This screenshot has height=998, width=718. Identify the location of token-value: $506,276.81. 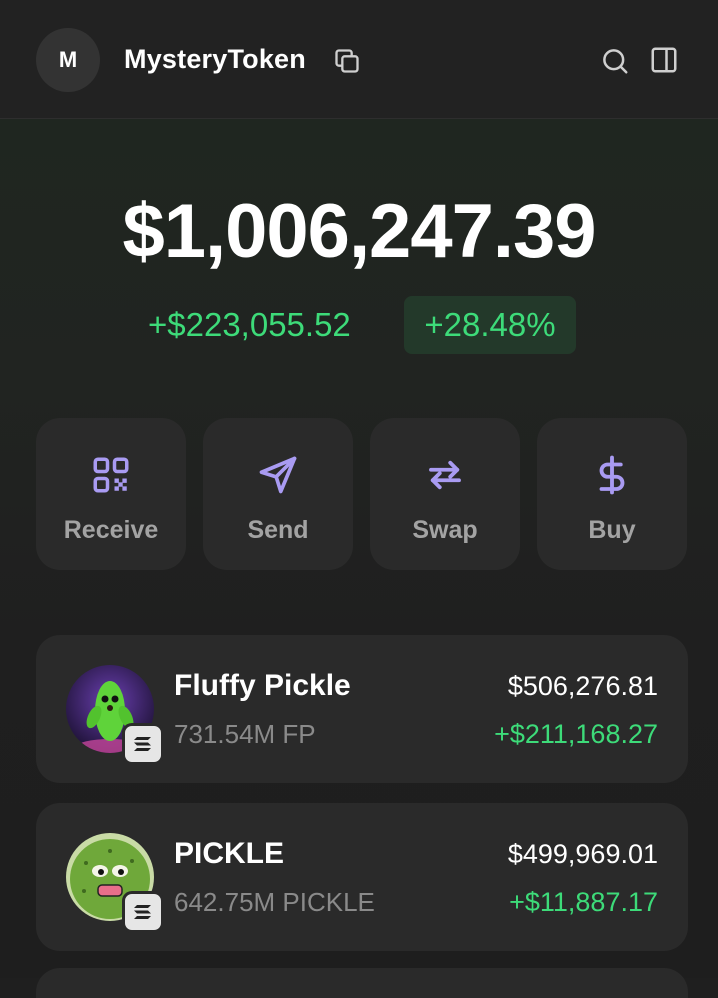
(582, 686).